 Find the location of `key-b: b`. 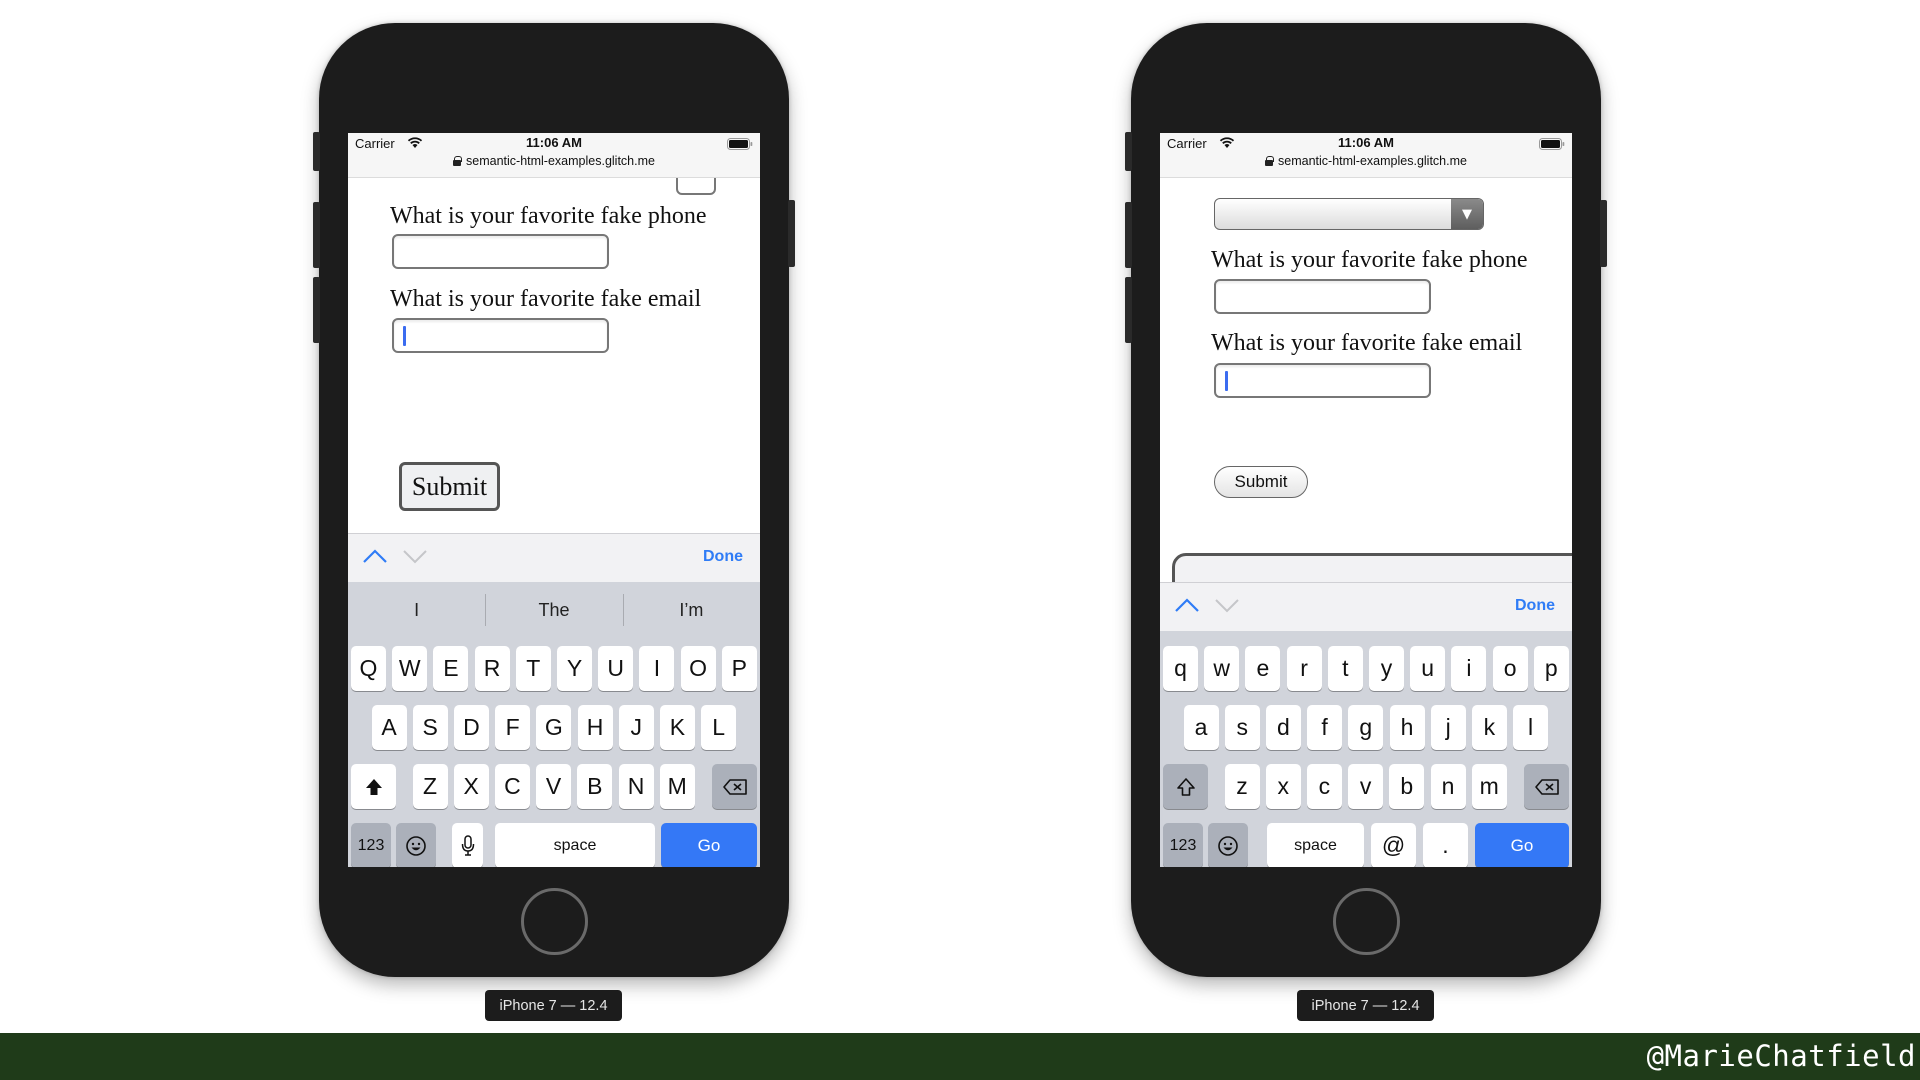

key-b: b is located at coordinates (1407, 786).